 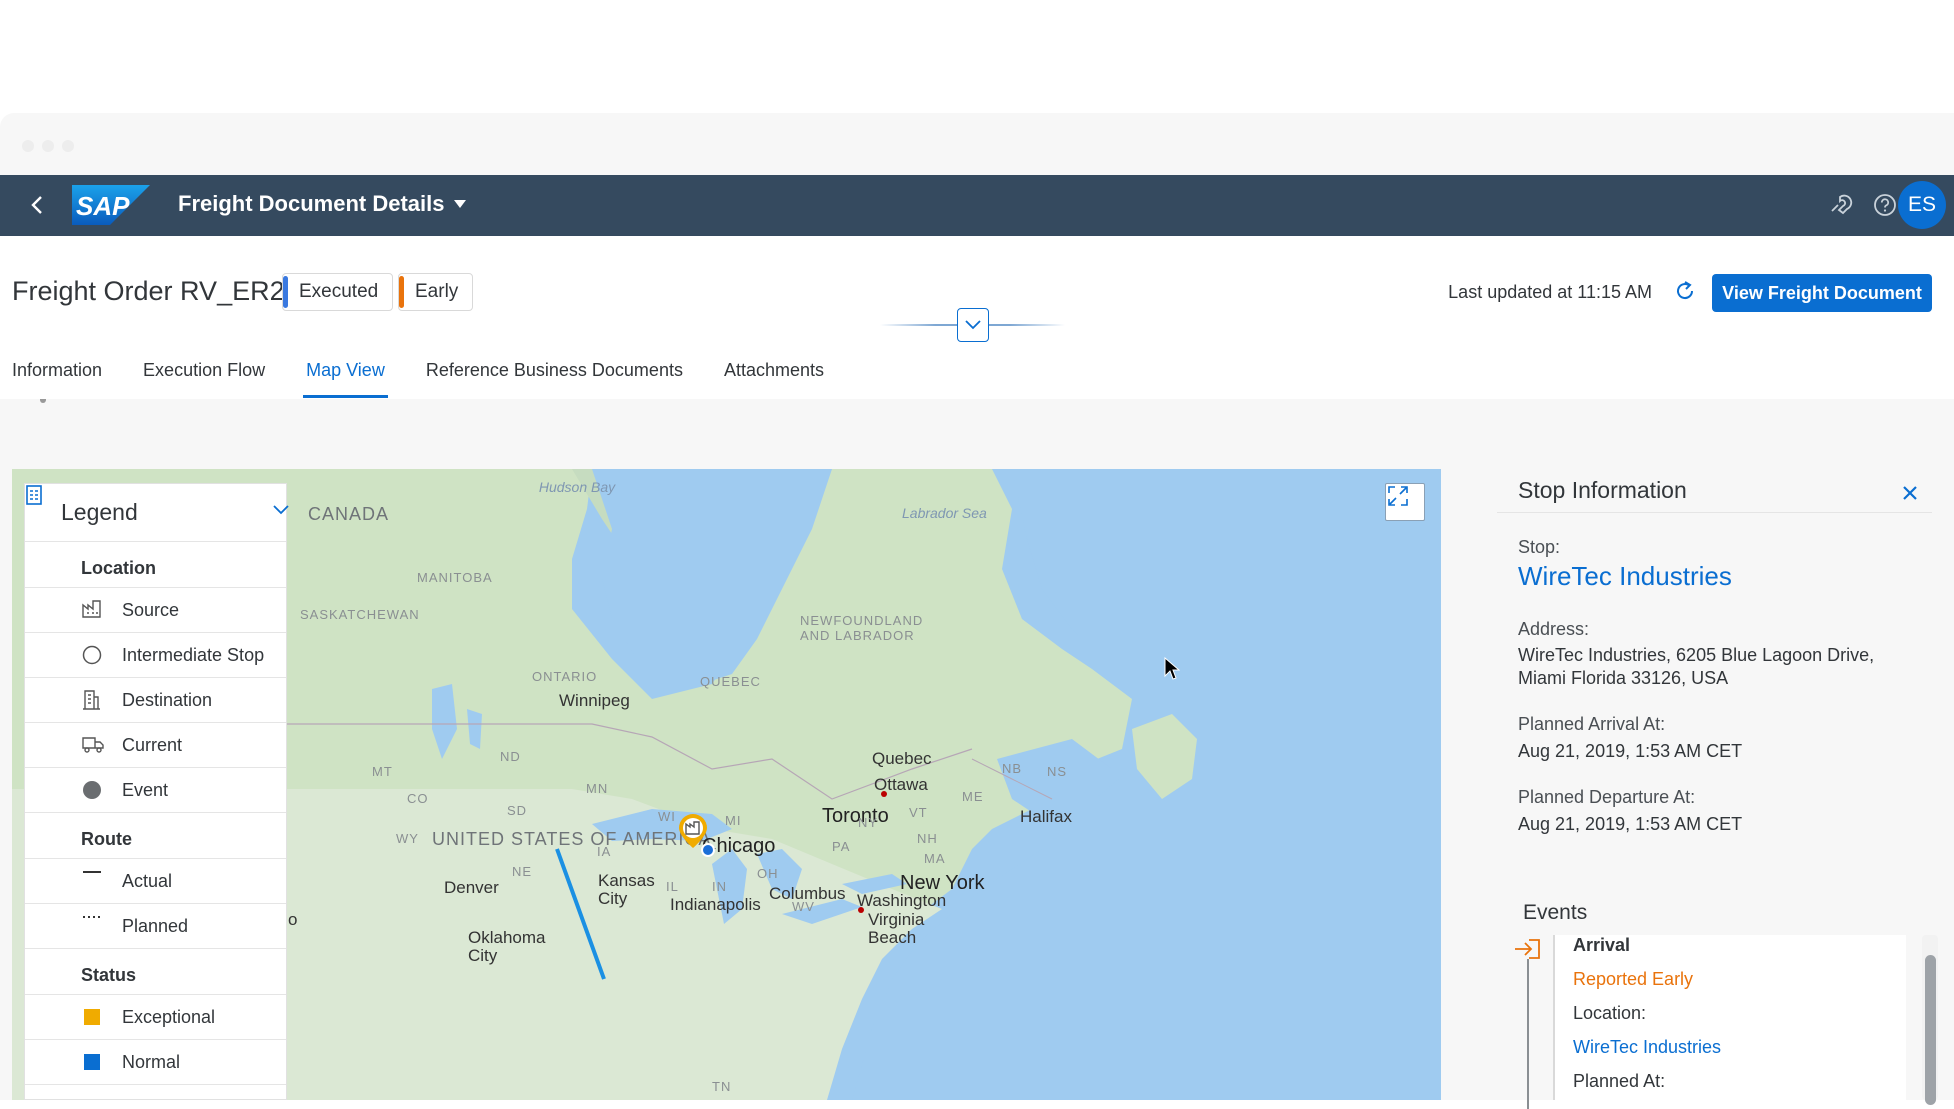 What do you see at coordinates (48, 146) in the screenshot?
I see `window-minimize-dot` at bounding box center [48, 146].